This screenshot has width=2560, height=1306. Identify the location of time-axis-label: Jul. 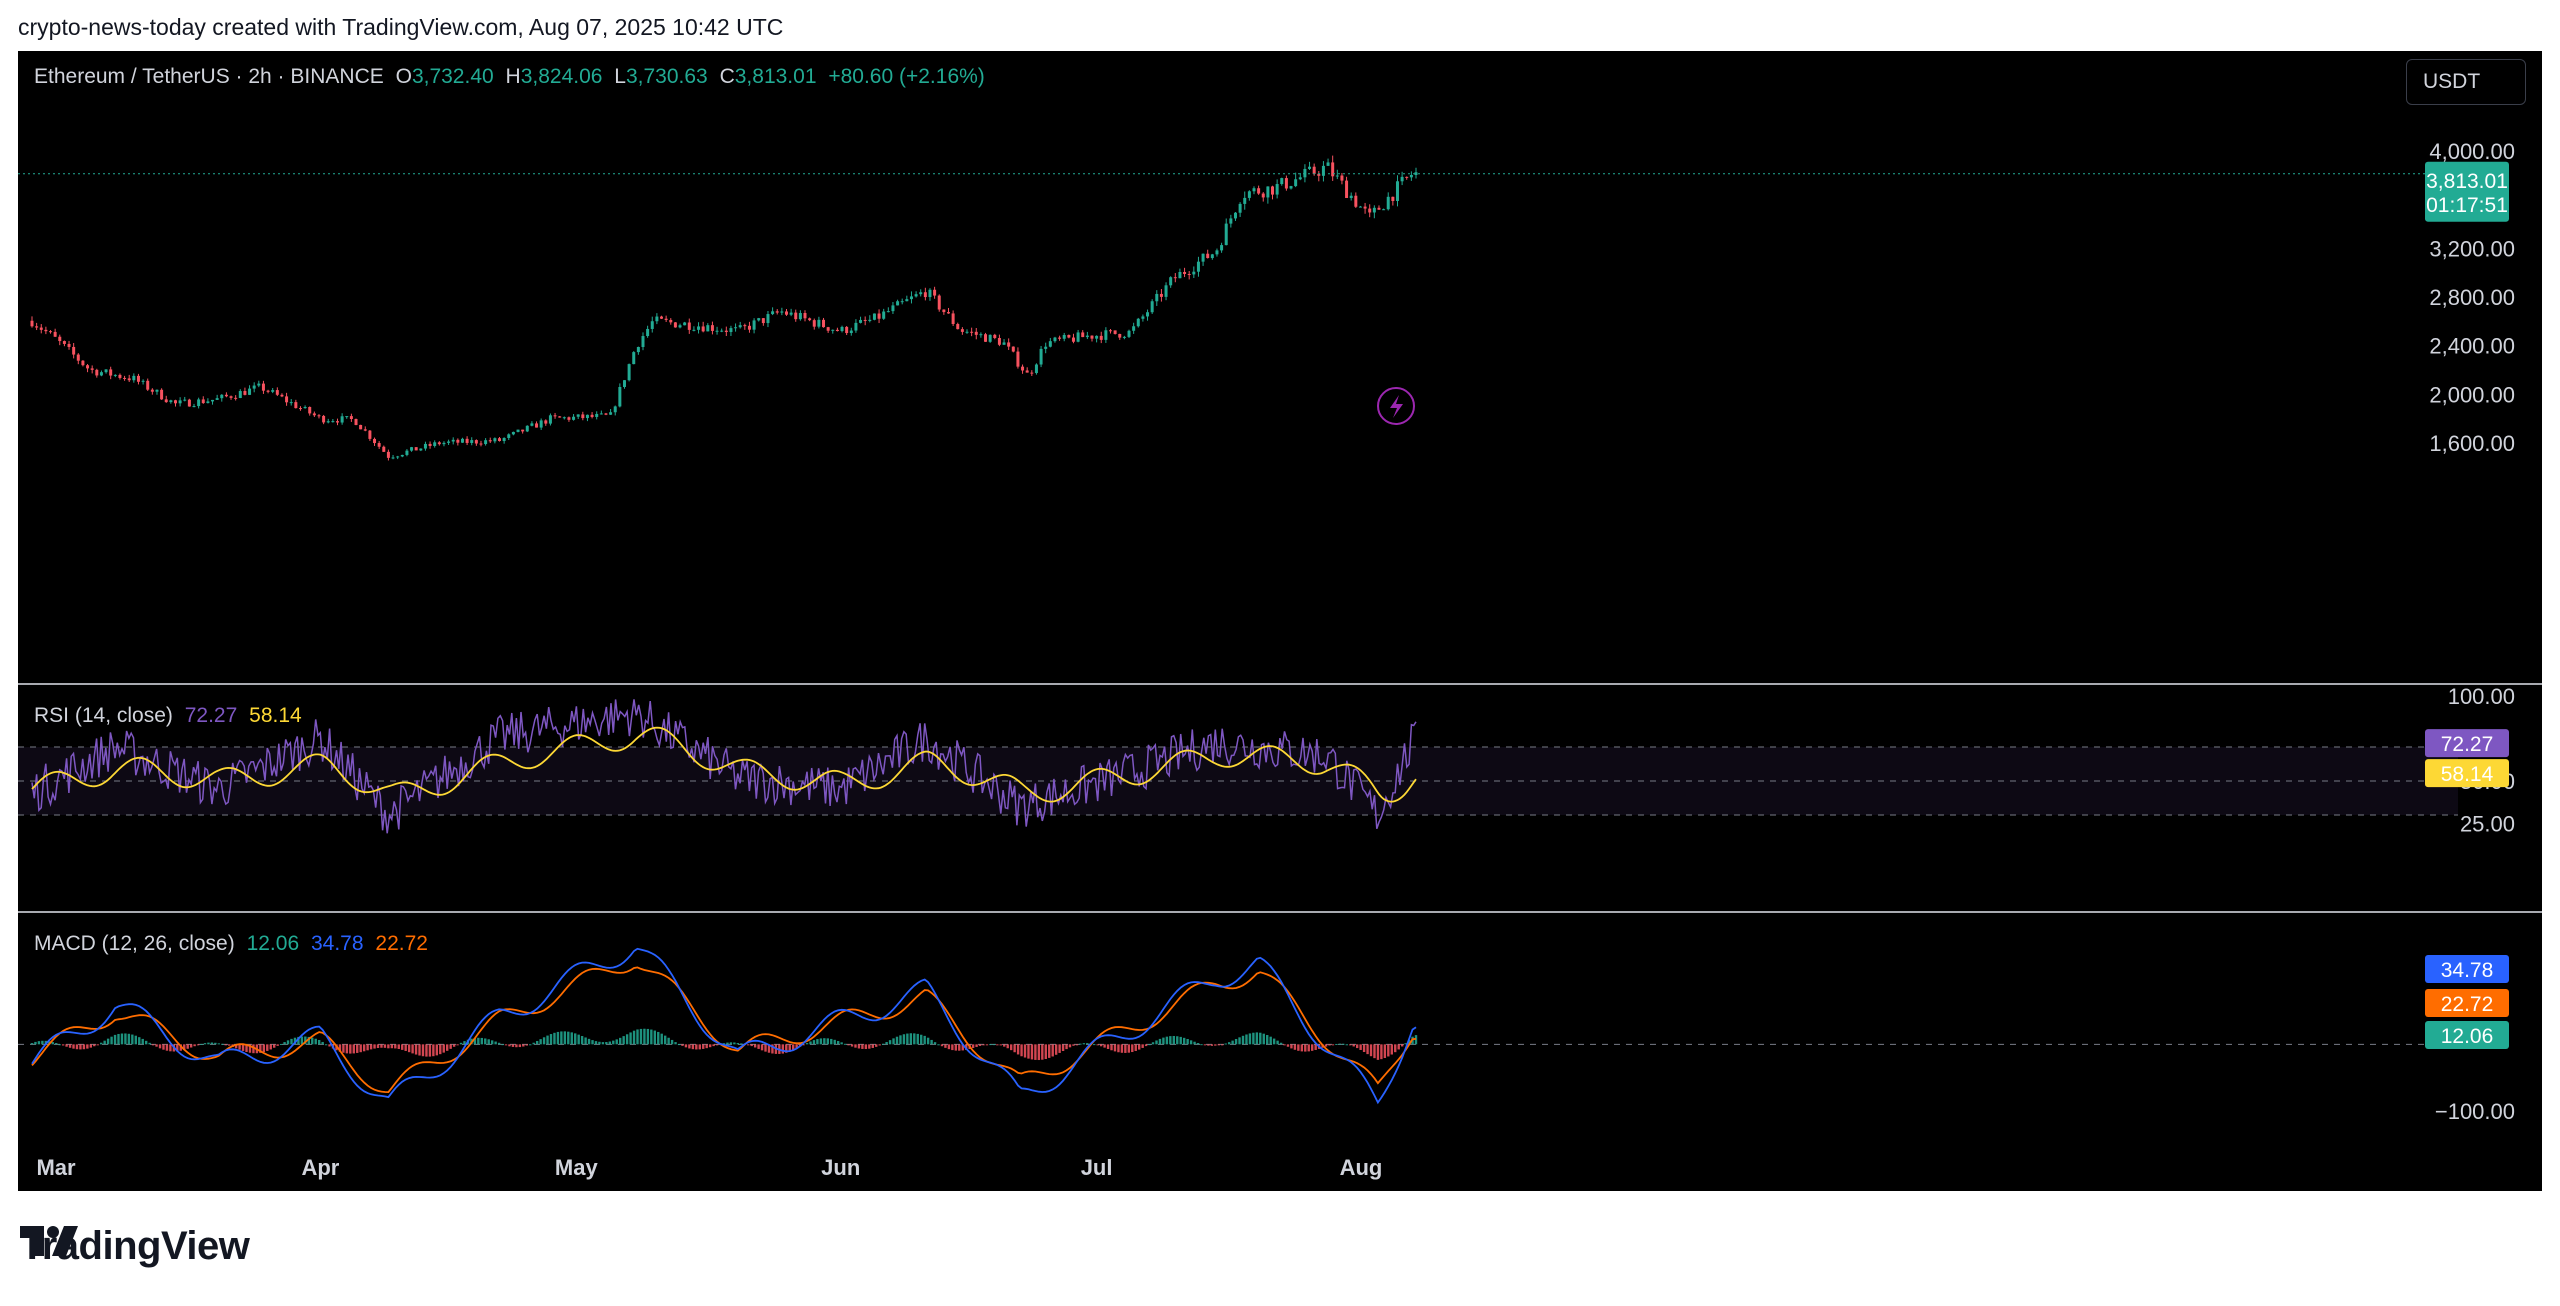
(1097, 1167).